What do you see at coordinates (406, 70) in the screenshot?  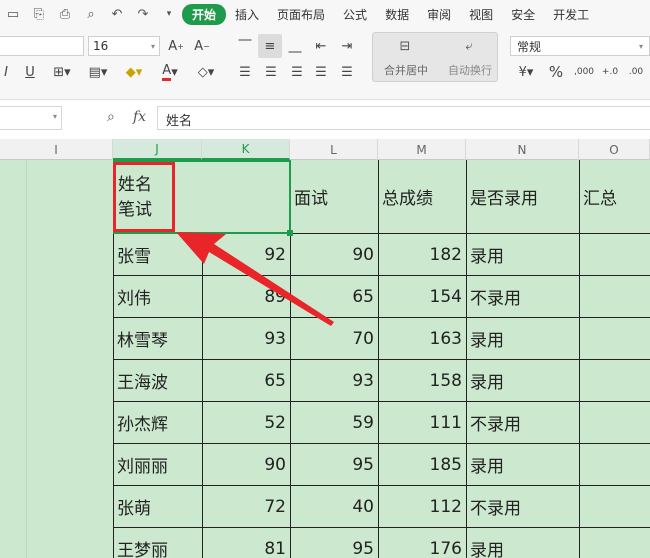 I see `merge-center-button: 合并居中` at bounding box center [406, 70].